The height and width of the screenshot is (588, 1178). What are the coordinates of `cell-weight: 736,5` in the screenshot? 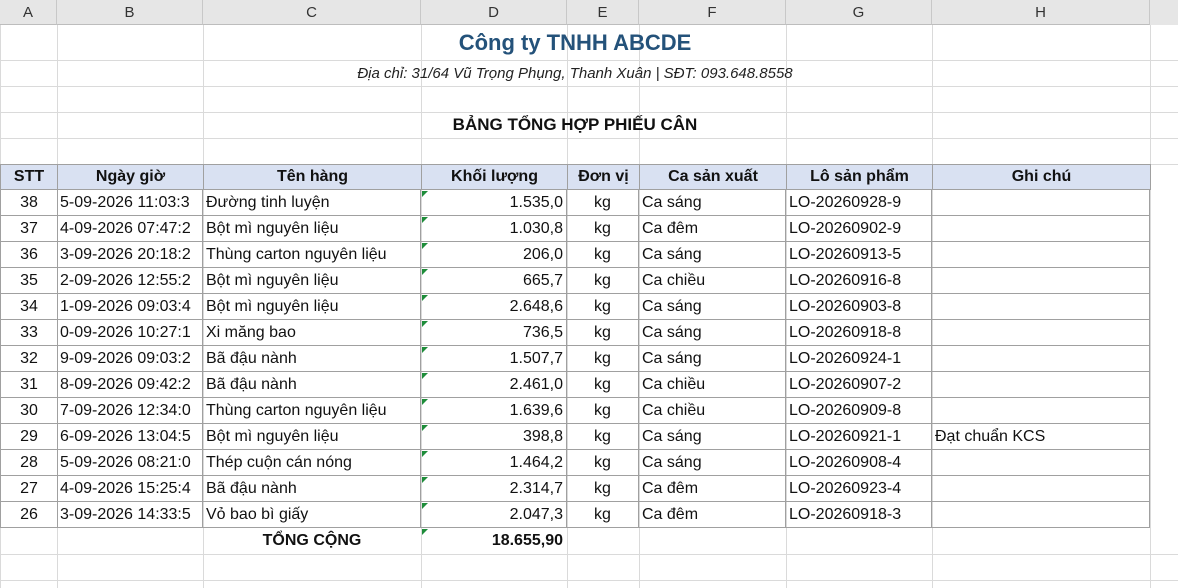 It's located at (494, 333).